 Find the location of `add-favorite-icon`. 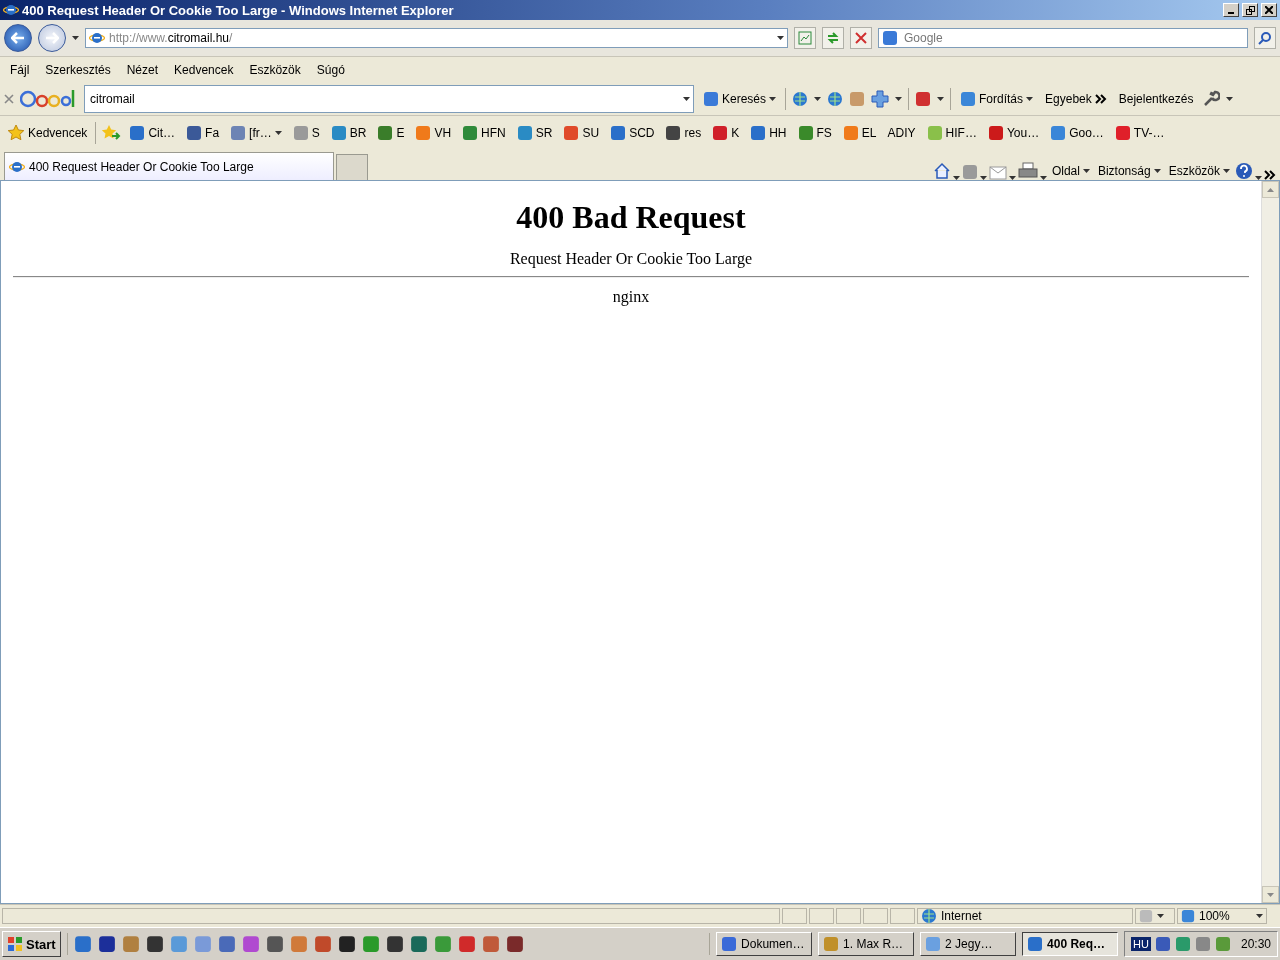

add-favorite-icon is located at coordinates (111, 133).